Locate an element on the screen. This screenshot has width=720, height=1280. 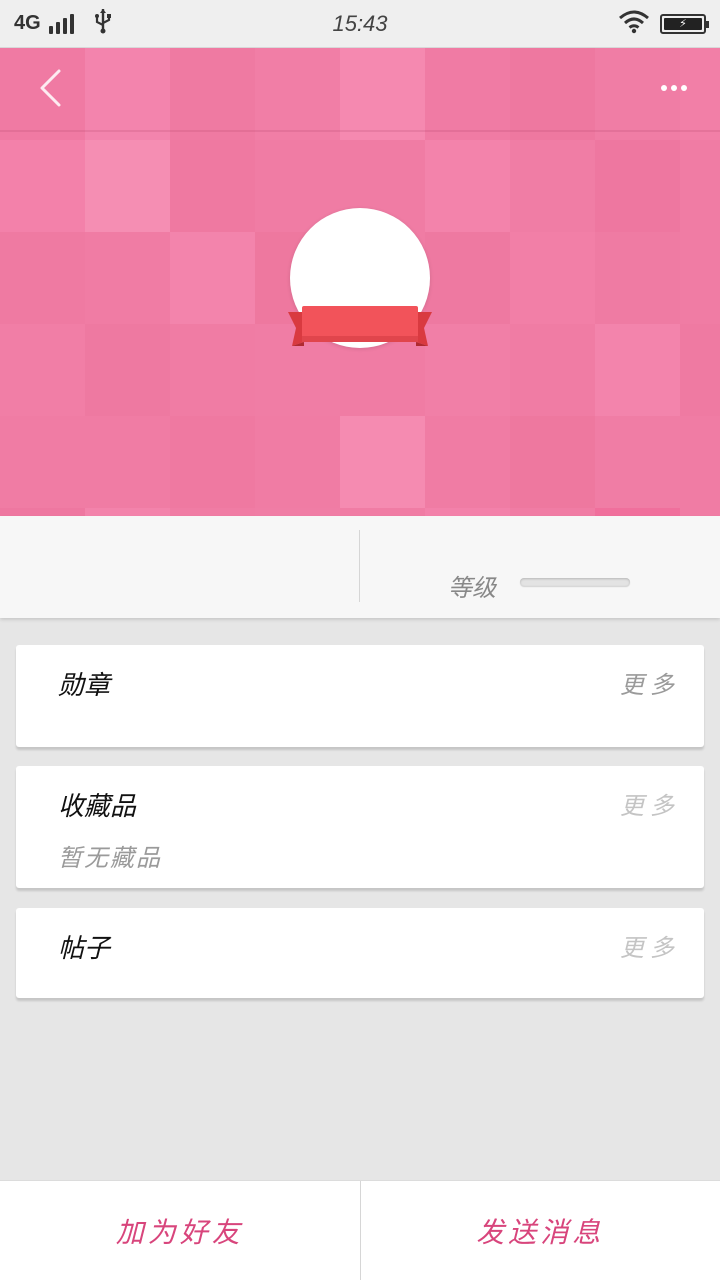
back-button is located at coordinates (50, 88).